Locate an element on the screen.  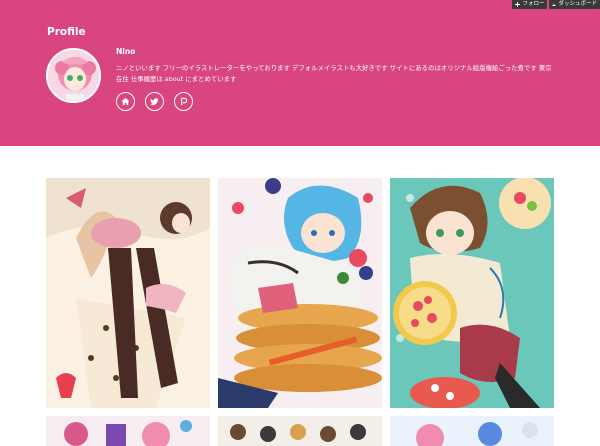
social-links is located at coordinates (154, 101).